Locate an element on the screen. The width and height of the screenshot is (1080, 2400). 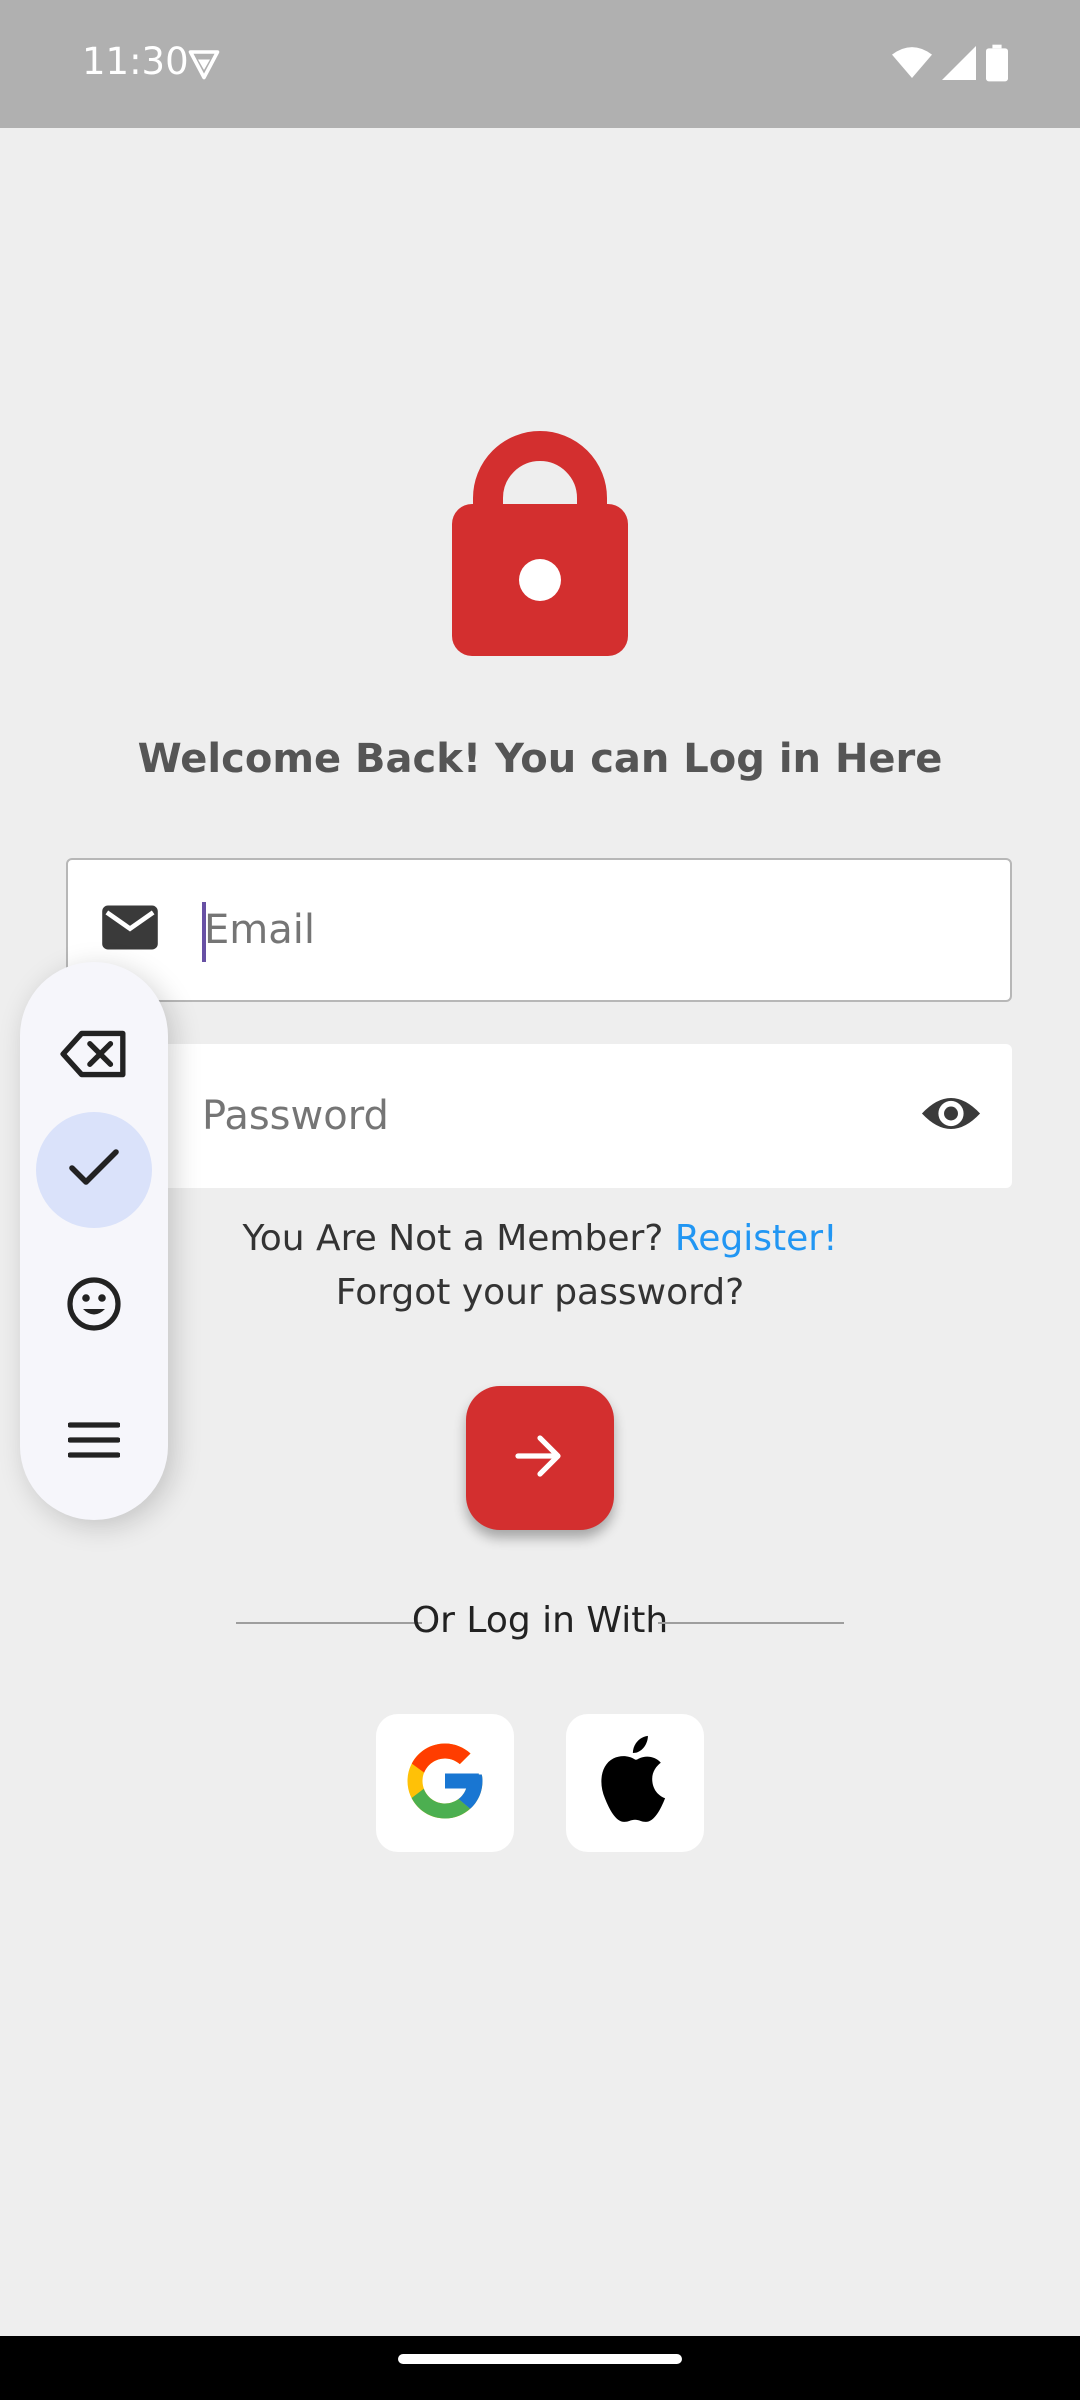
lock-icon is located at coordinates (540, 544).